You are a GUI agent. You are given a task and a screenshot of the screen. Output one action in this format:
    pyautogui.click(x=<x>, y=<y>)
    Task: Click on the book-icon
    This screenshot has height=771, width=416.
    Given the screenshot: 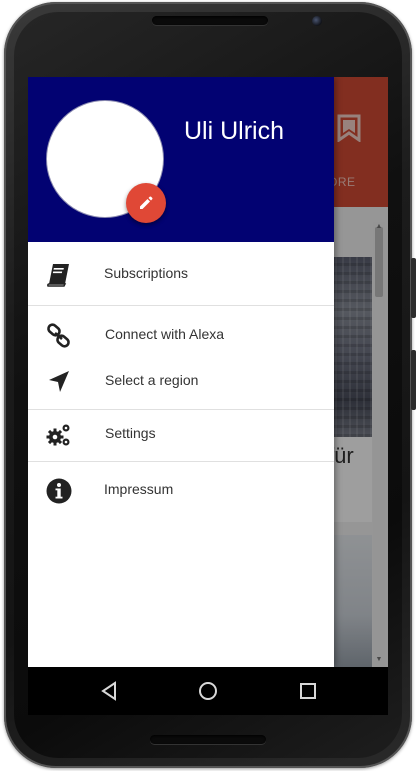 What is the action you would take?
    pyautogui.click(x=58, y=275)
    